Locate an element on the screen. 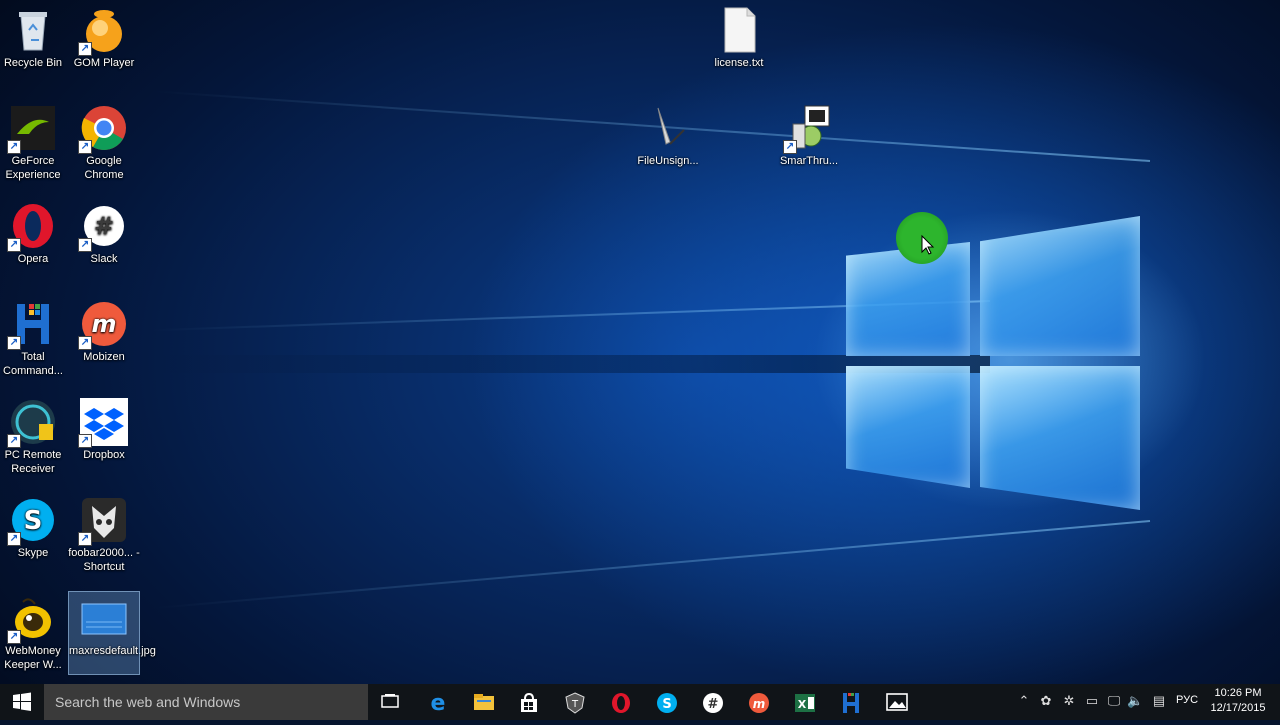 This screenshot has width=1280, height=725. desktop-icon-skype: S ↗ Skype is located at coordinates (34, 528).